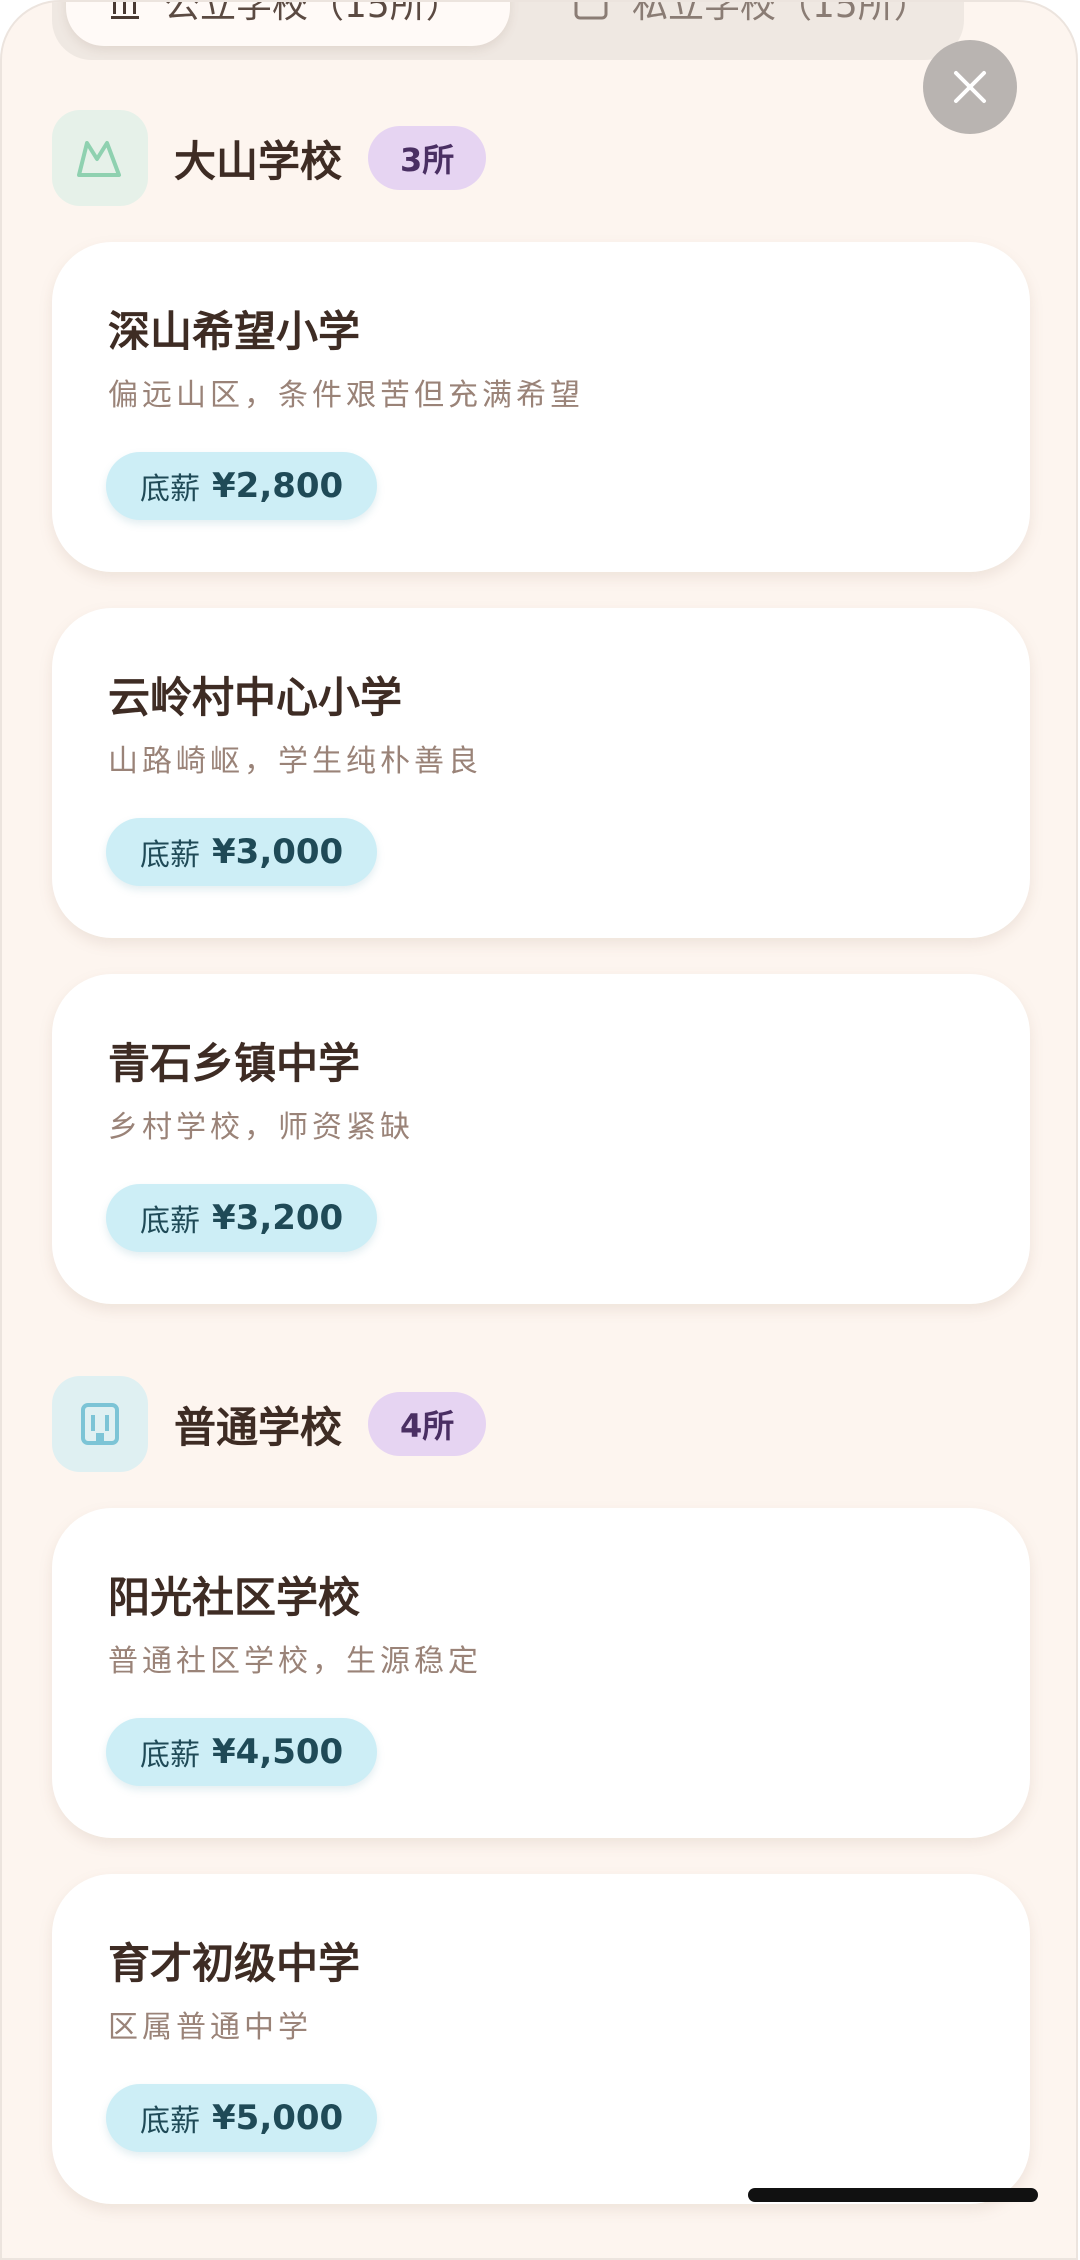 This screenshot has height=2260, width=1080. Describe the element at coordinates (255, 697) in the screenshot. I see `school-name: 云岭村中心小学` at that location.